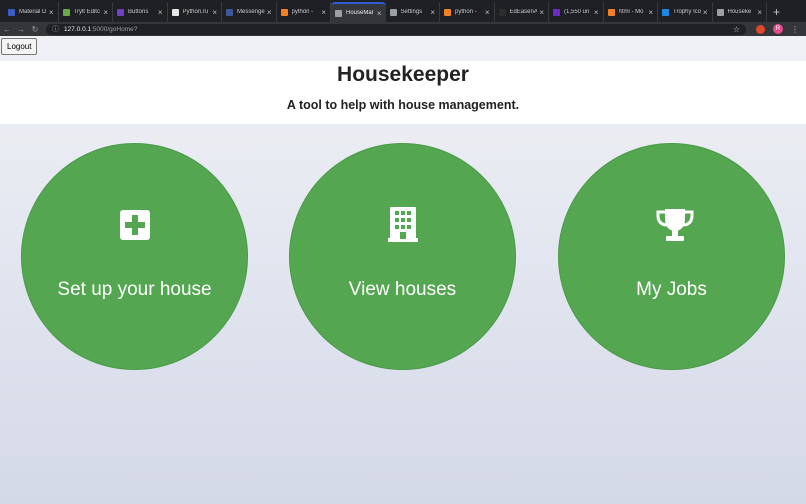  I want to click on my-jobs-card: My Jobs, so click(671, 256).